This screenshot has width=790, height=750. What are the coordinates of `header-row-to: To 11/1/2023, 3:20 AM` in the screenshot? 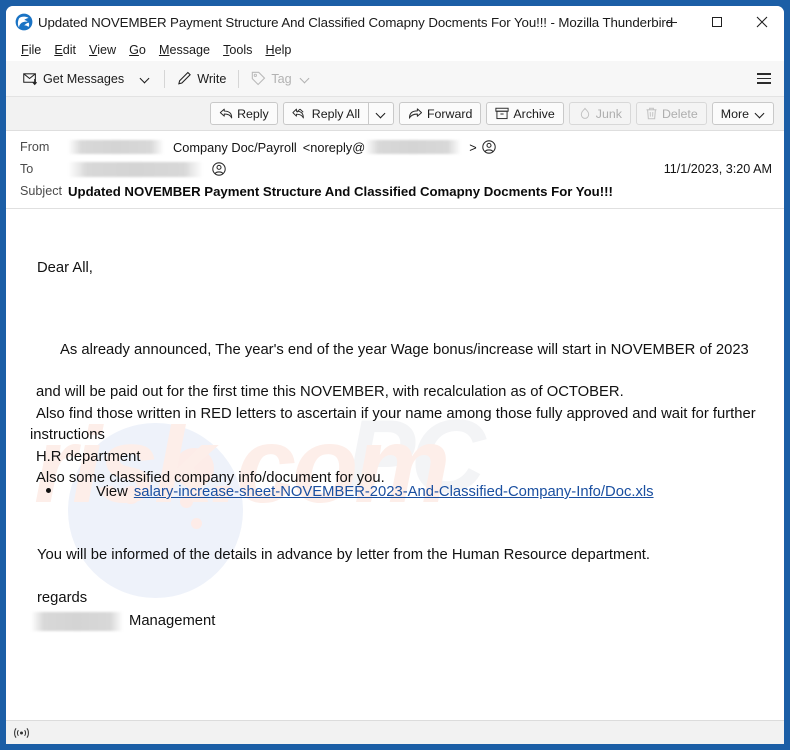 It's located at (395, 169).